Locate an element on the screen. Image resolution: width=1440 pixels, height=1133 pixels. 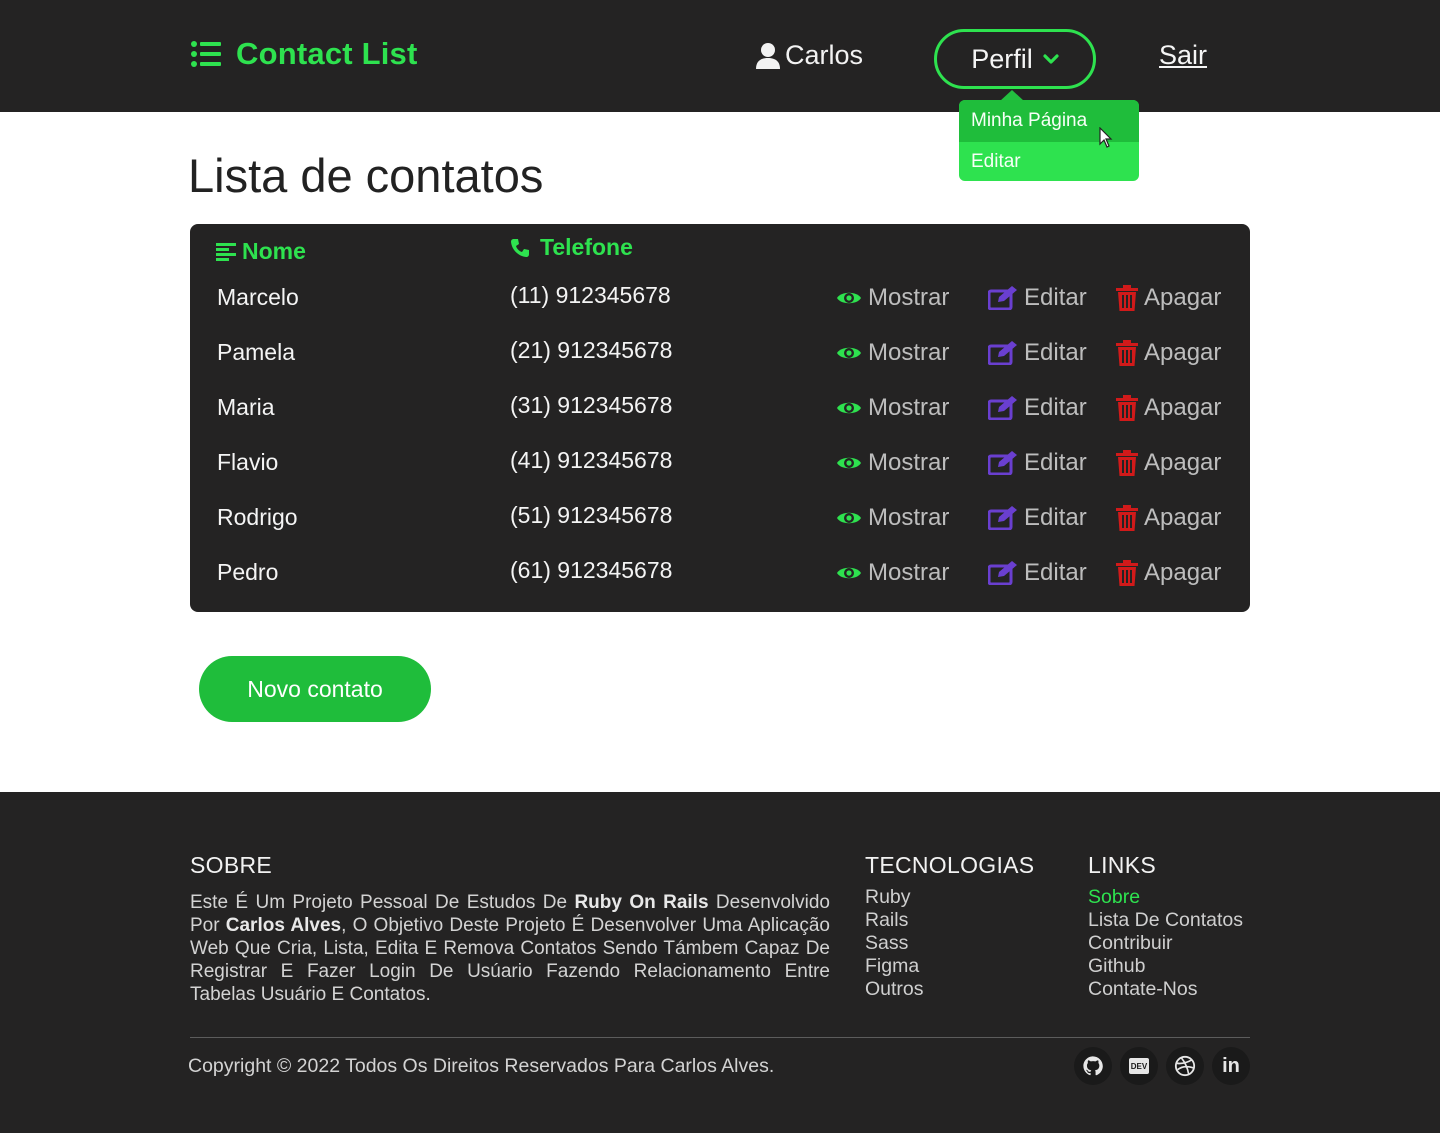
github-link is located at coordinates (1093, 1066).